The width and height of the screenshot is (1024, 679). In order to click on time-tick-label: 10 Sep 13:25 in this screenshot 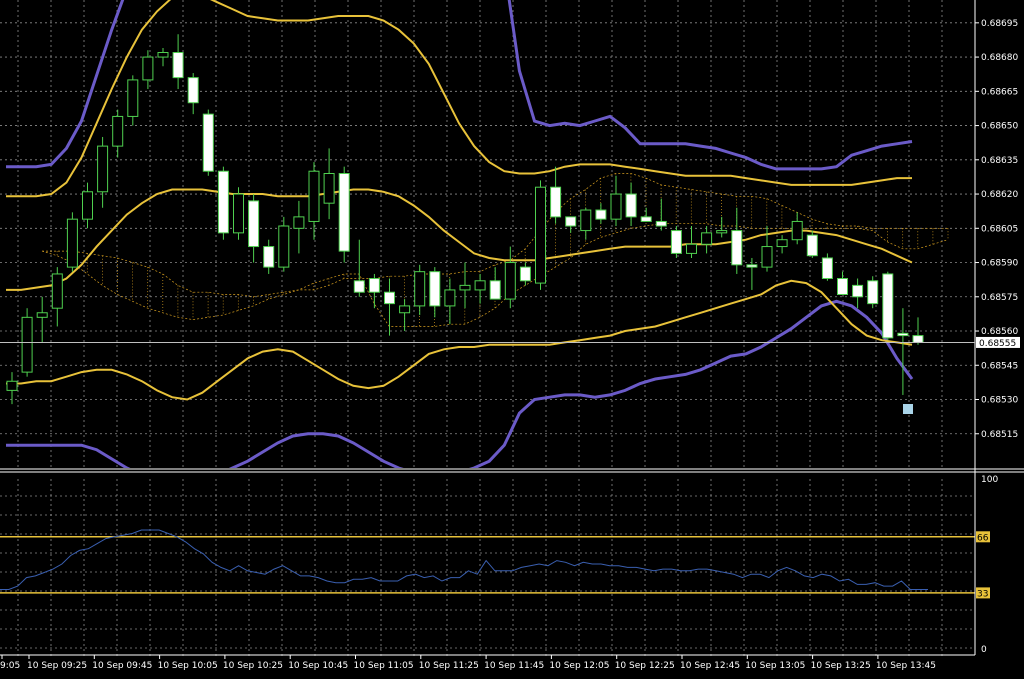, I will do `click(841, 666)`.